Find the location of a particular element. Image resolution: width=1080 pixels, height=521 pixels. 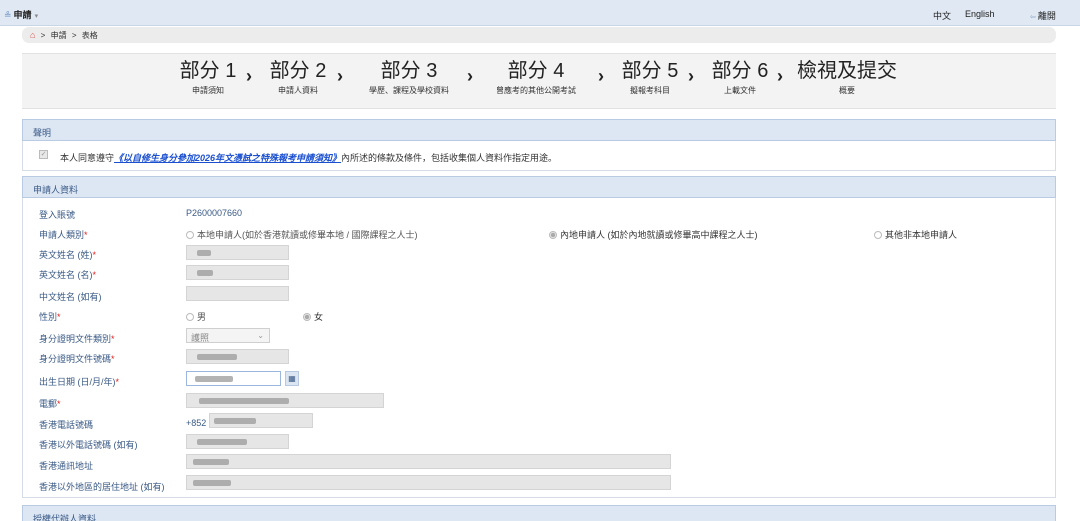

logout-link: ⇦ 離開 is located at coordinates (1043, 15).